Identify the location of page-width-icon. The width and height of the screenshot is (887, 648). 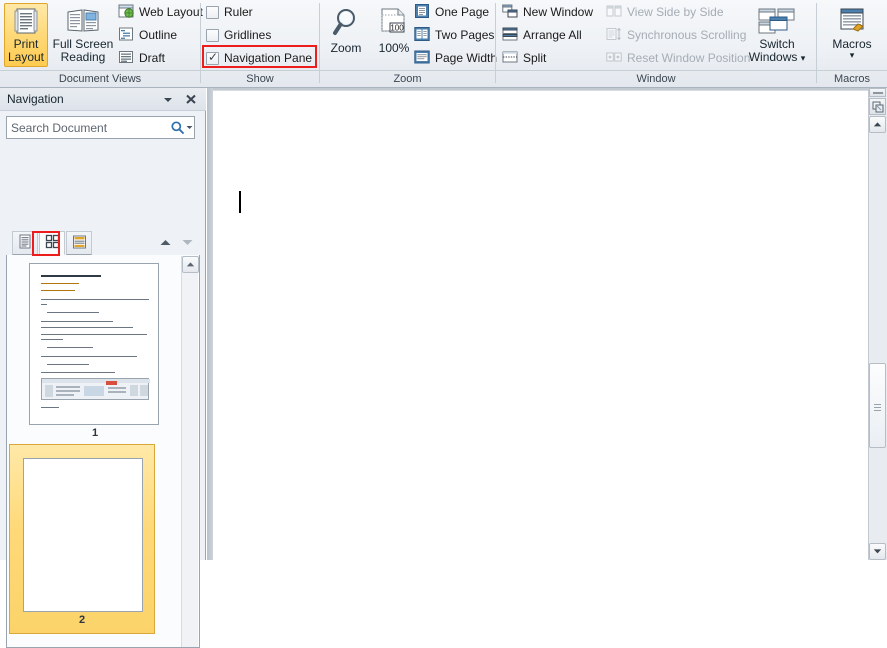
(422, 58).